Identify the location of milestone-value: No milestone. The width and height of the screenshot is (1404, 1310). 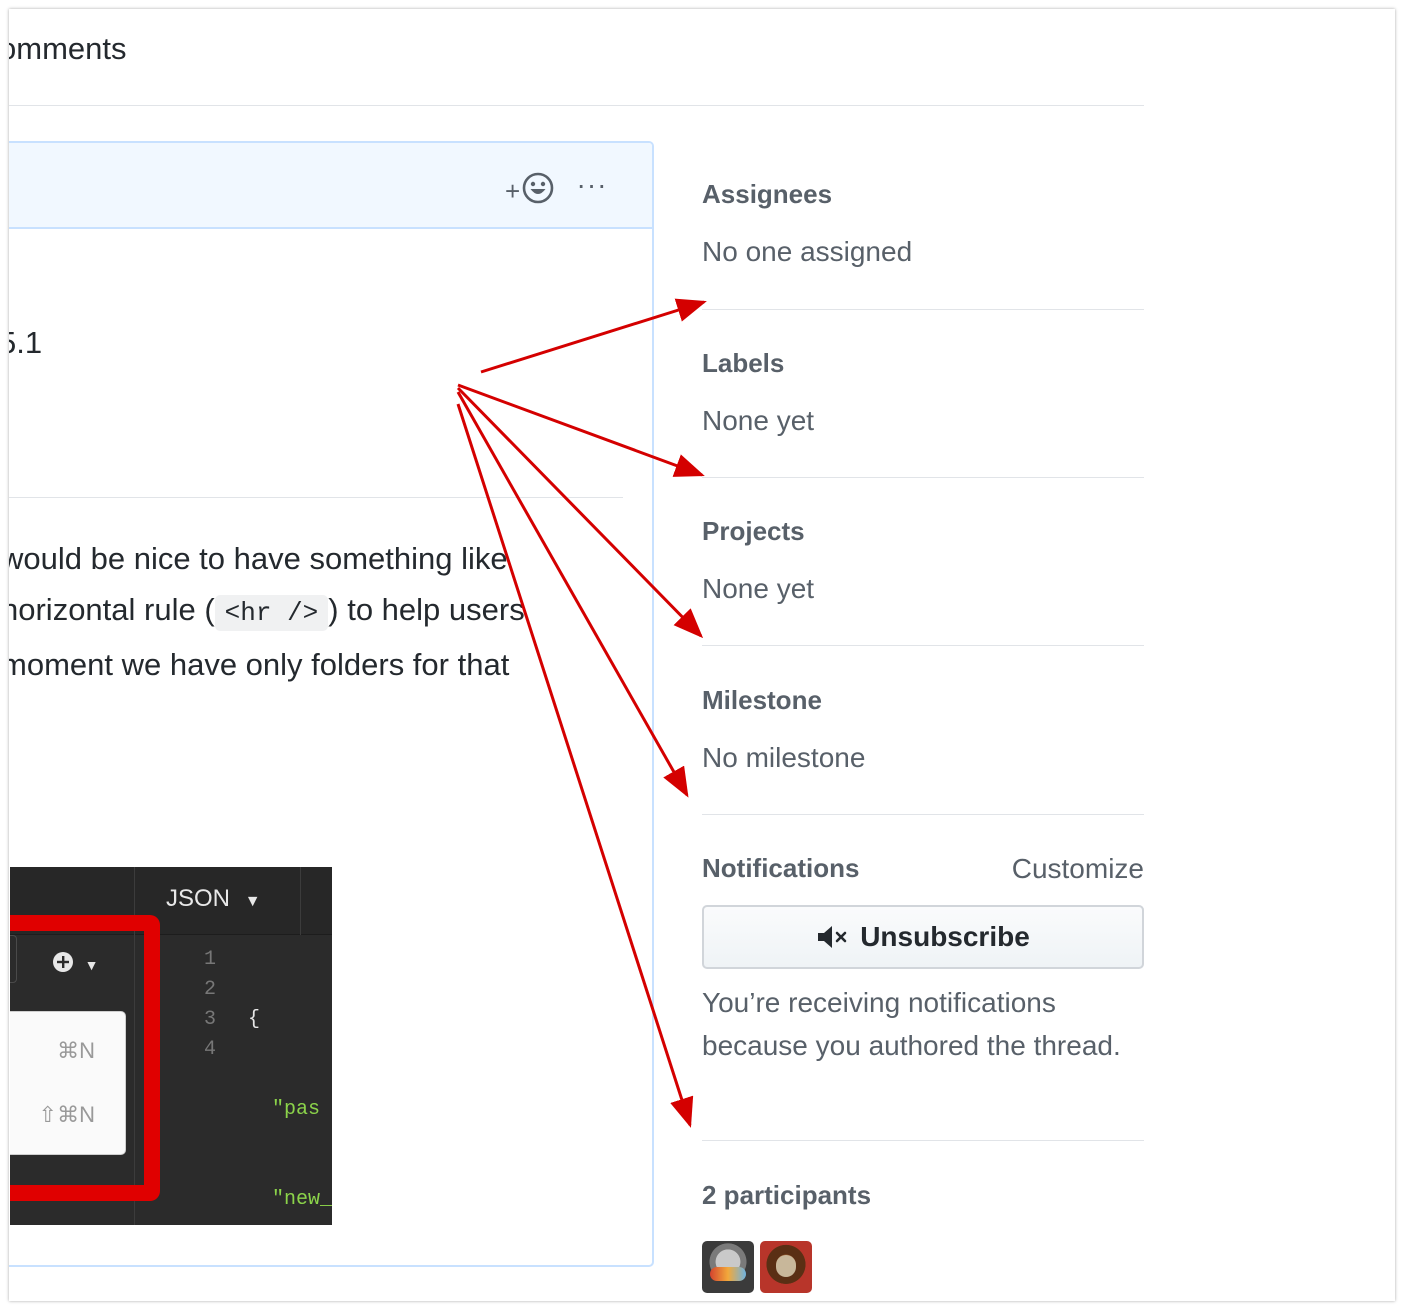
(784, 757).